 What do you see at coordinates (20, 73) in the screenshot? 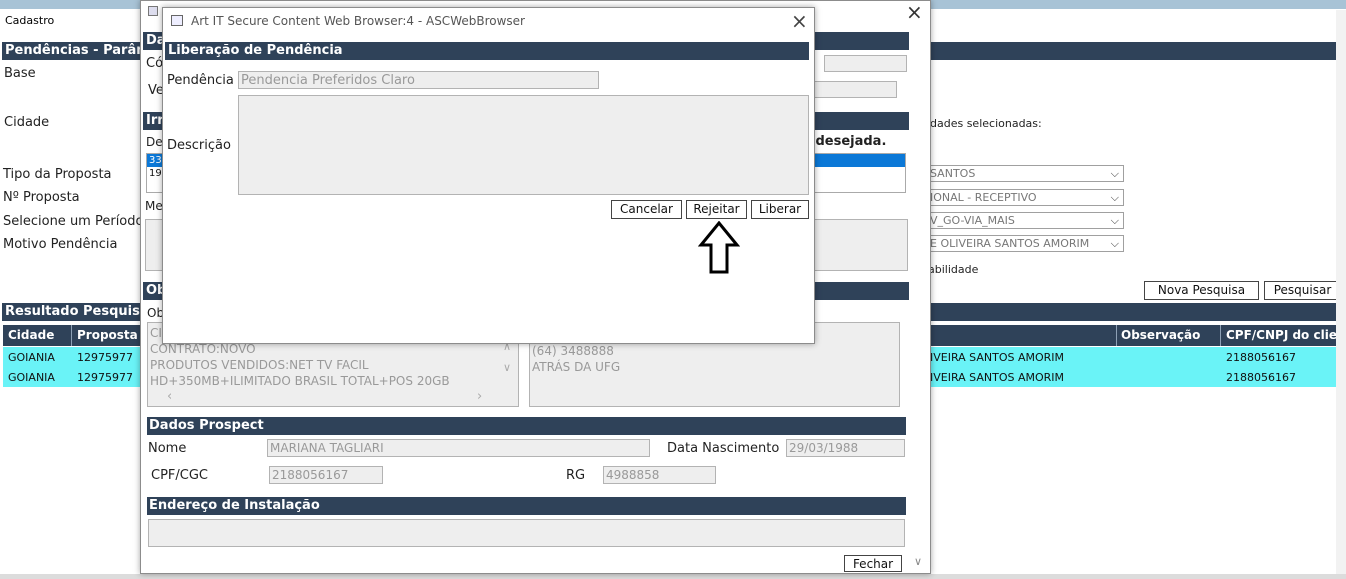
I see `base-label: Base` at bounding box center [20, 73].